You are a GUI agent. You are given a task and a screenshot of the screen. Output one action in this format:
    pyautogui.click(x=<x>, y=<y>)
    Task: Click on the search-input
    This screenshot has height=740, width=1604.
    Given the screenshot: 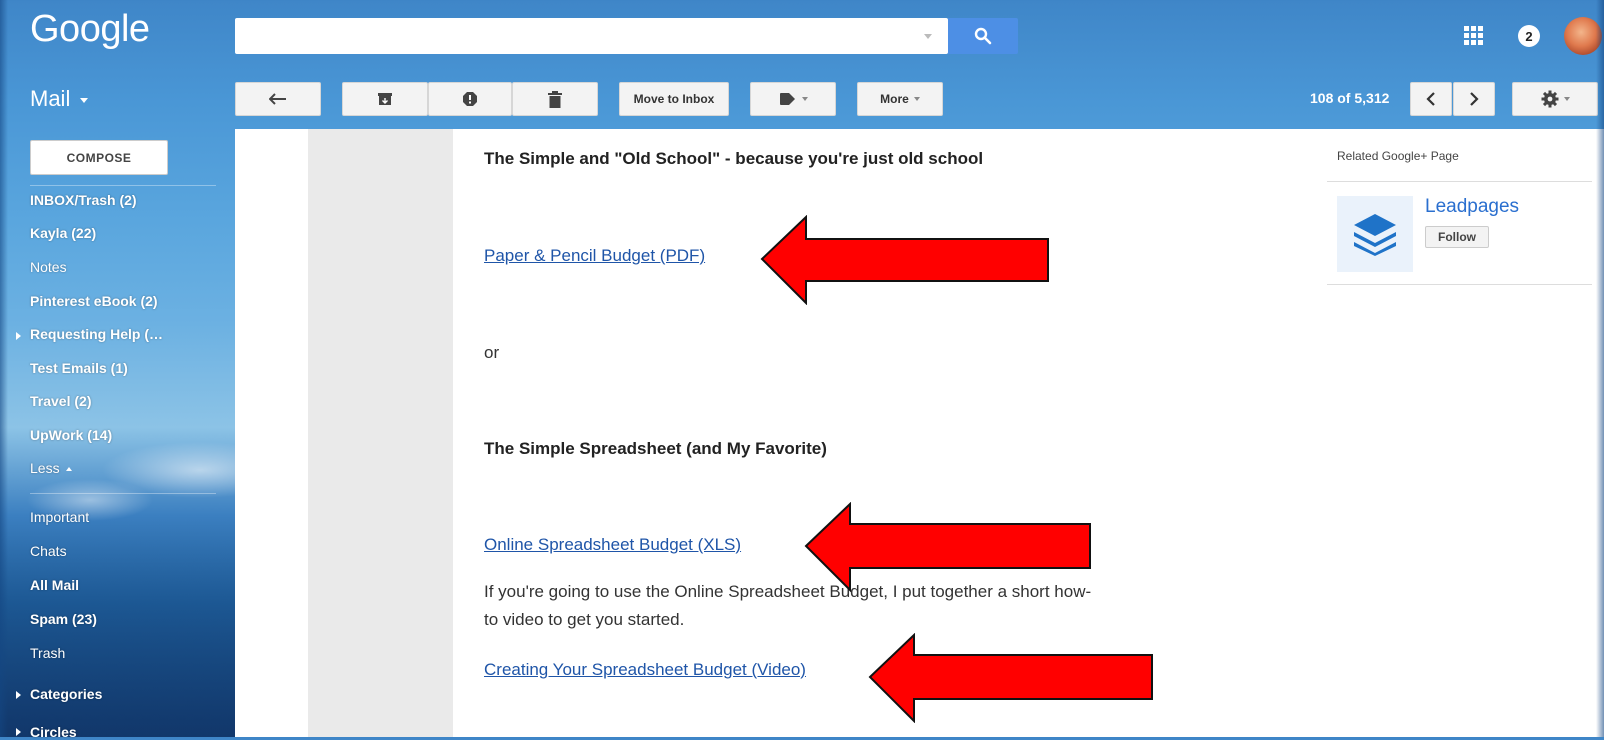 What is the action you would take?
    pyautogui.click(x=591, y=36)
    